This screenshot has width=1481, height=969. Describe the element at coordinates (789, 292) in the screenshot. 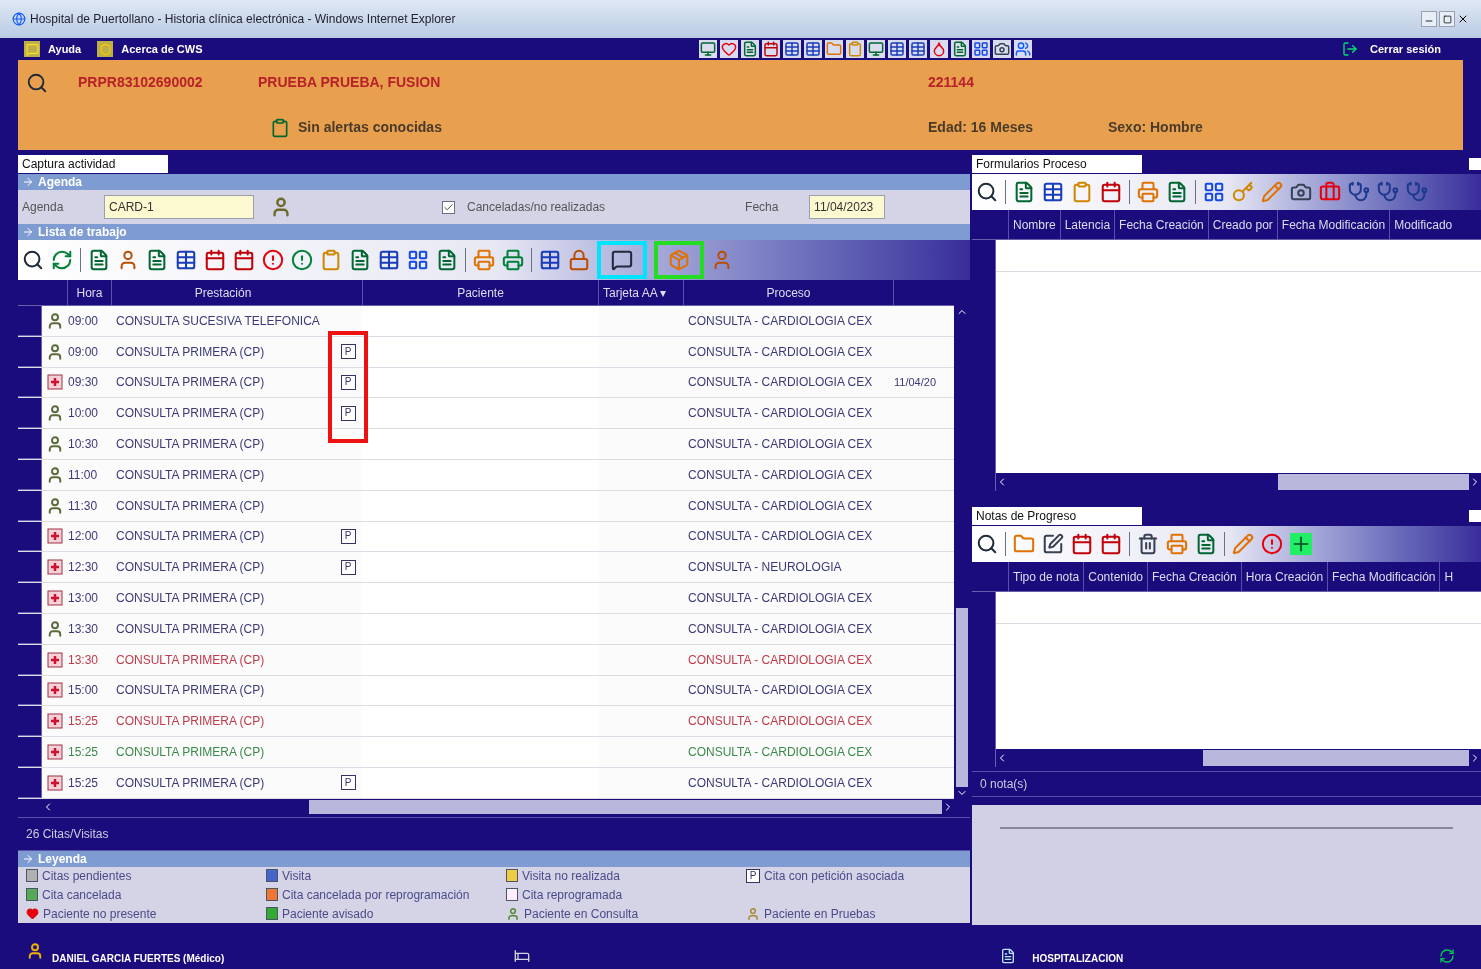

I see `column-header: Proceso` at that location.